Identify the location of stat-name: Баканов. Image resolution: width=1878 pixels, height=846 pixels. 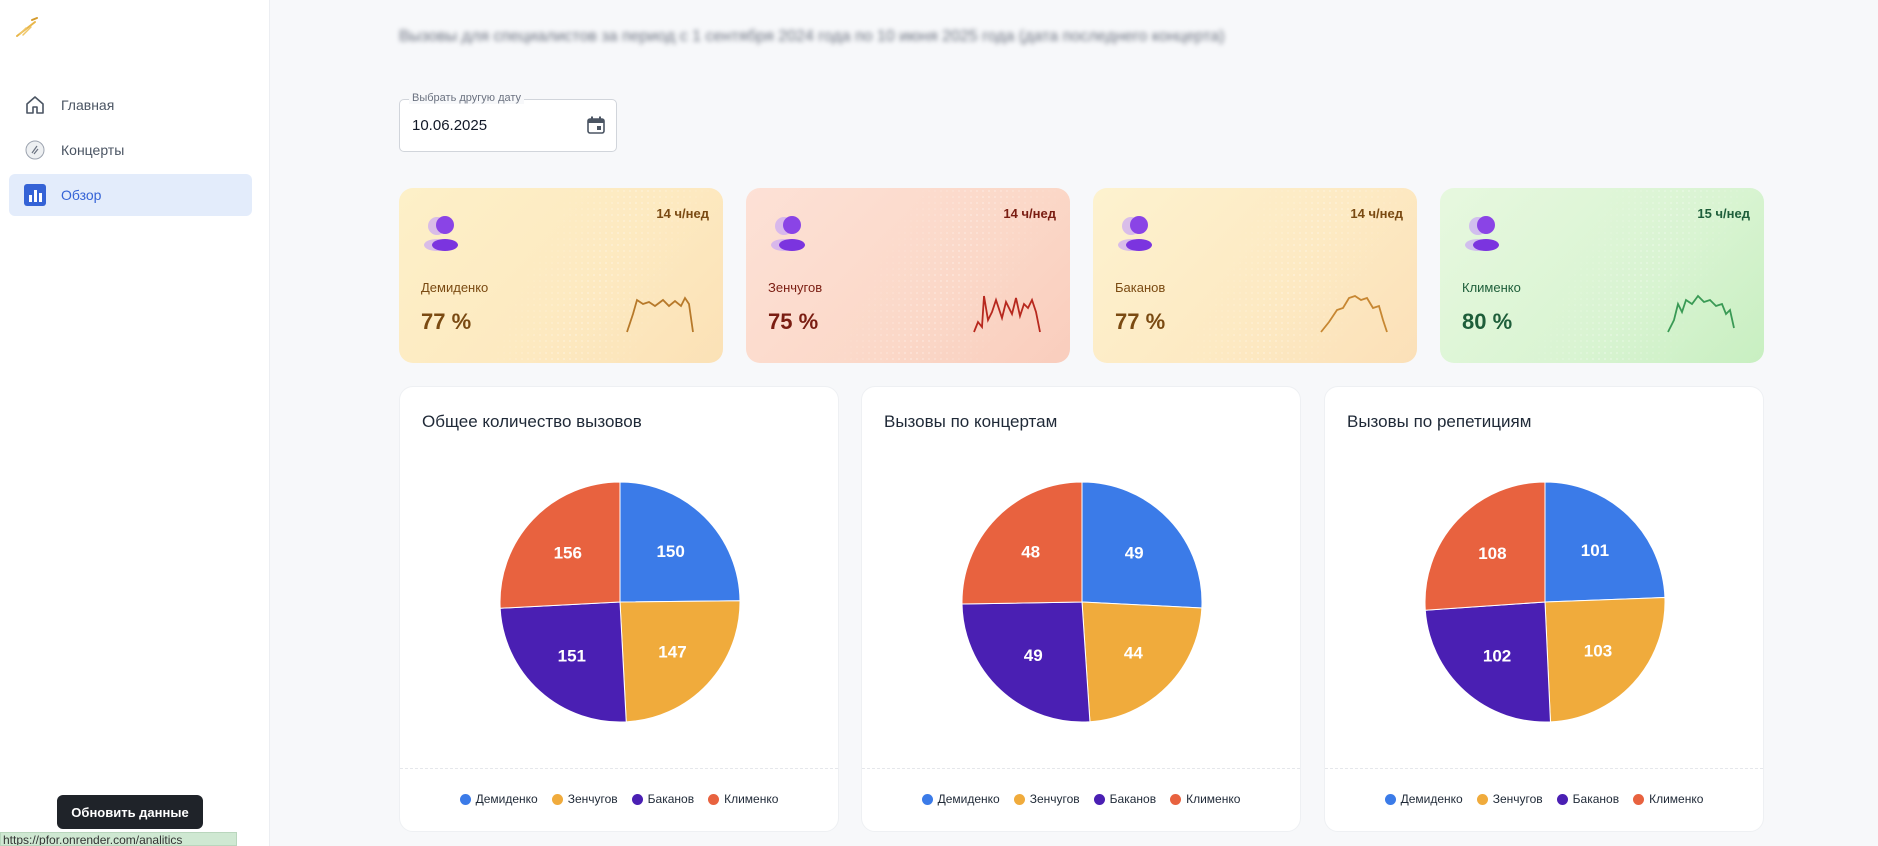
(1140, 287).